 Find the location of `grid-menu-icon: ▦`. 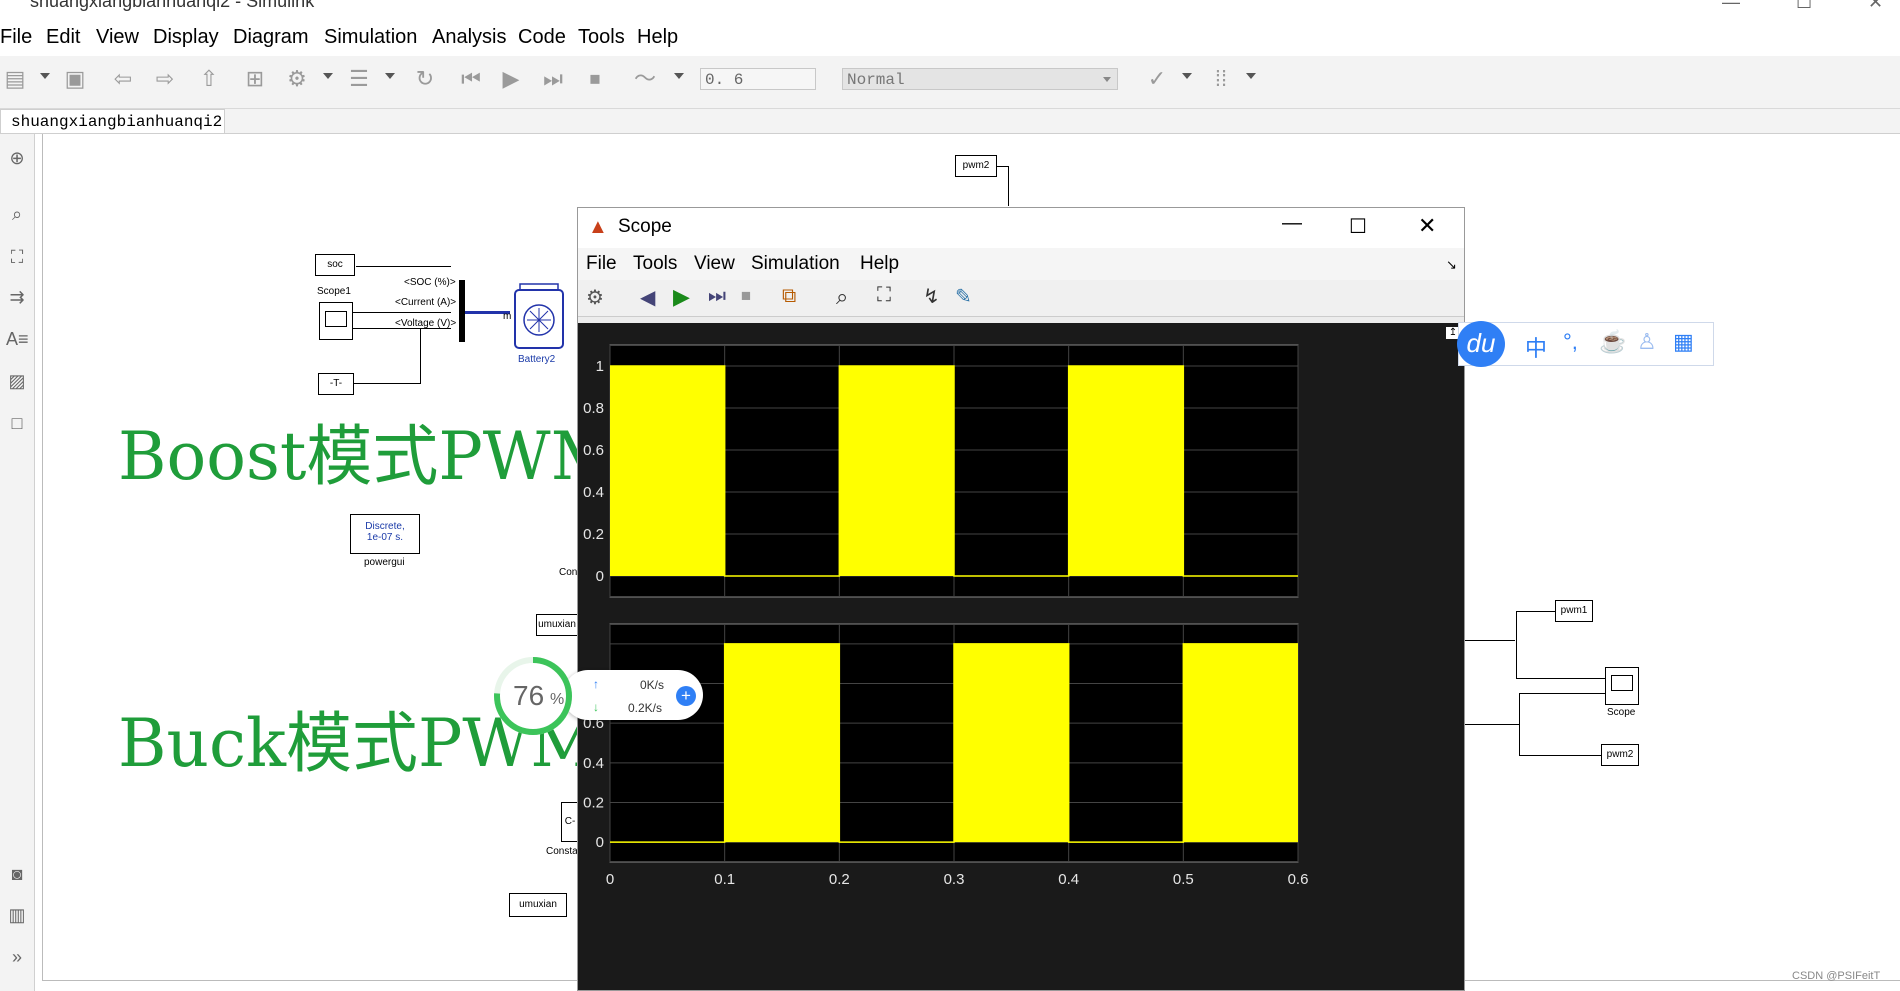

grid-menu-icon: ▦ is located at coordinates (1683, 342).